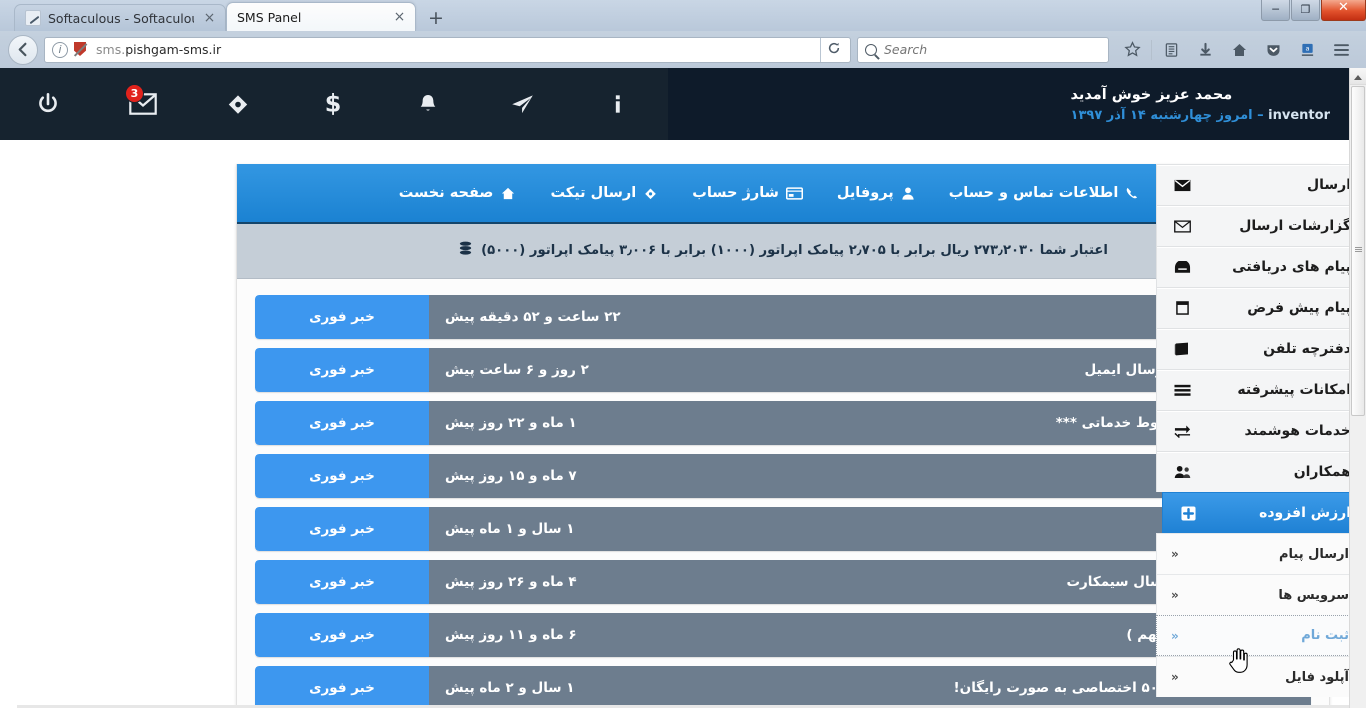 This screenshot has height=708, width=1366. I want to click on info-icon, so click(617, 104).